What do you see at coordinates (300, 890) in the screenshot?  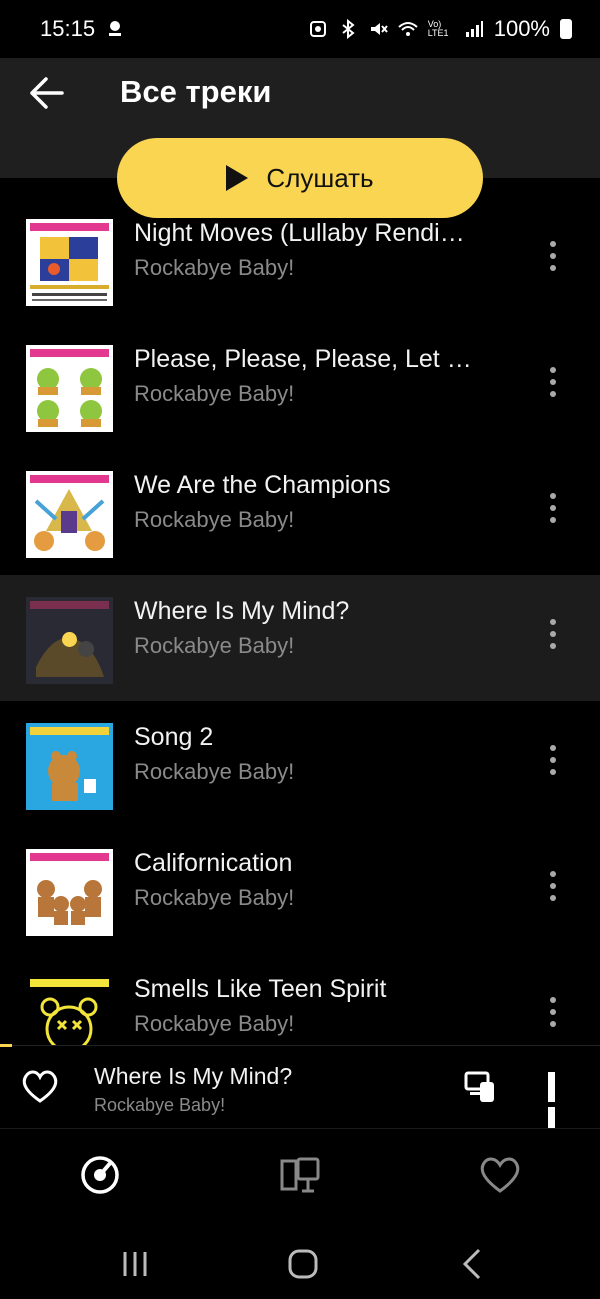 I see `track-row: Californication Rockabye Baby!` at bounding box center [300, 890].